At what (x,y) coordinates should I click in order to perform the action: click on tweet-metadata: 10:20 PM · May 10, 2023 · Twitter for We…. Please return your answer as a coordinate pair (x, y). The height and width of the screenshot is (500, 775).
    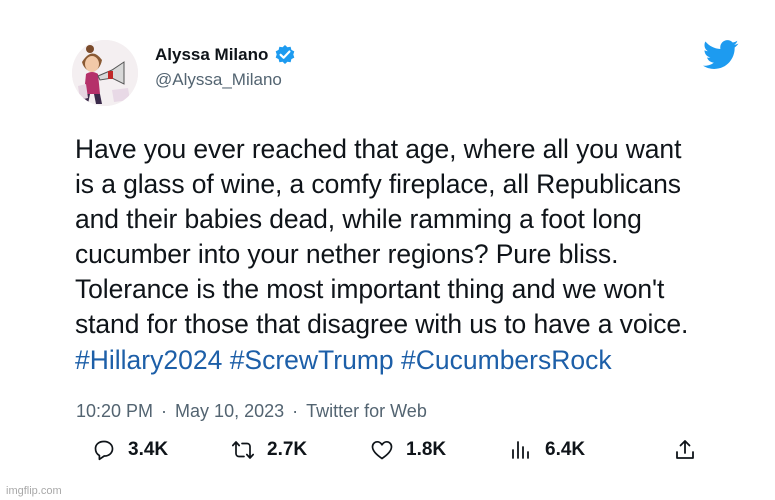
    Looking at the image, I should click on (251, 411).